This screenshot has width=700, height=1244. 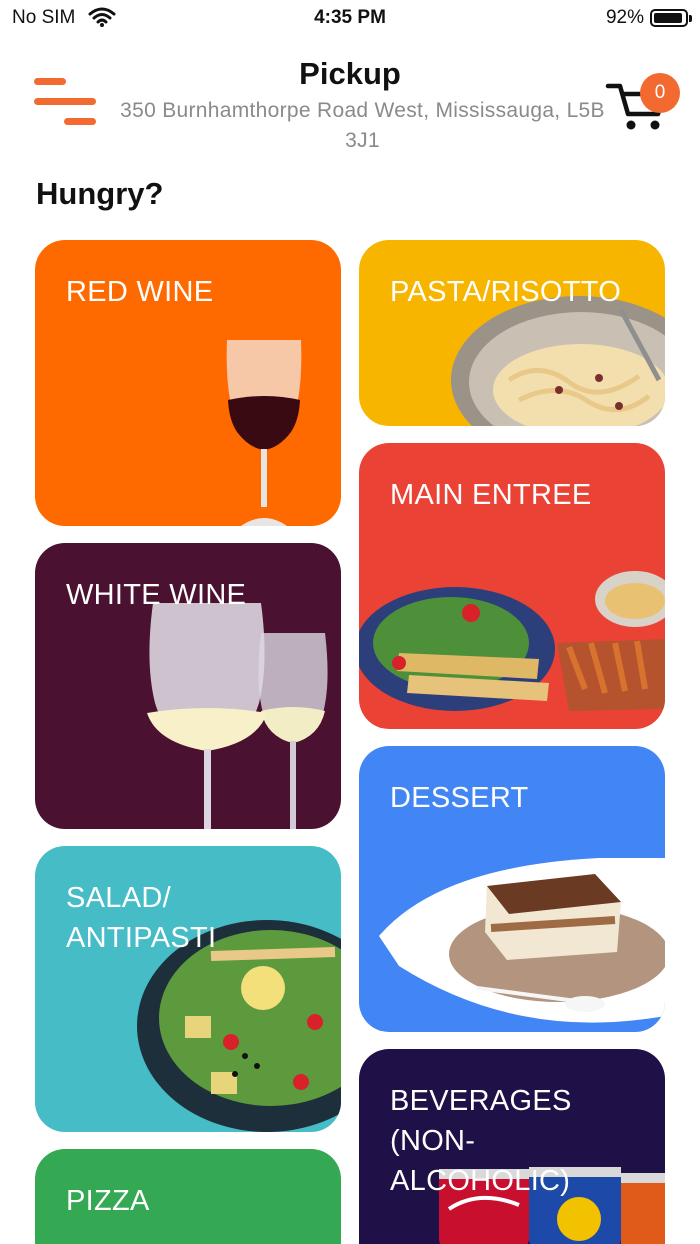 I want to click on category-label: BEVERAGES (NON- ALCOHOLIC), so click(x=481, y=1141).